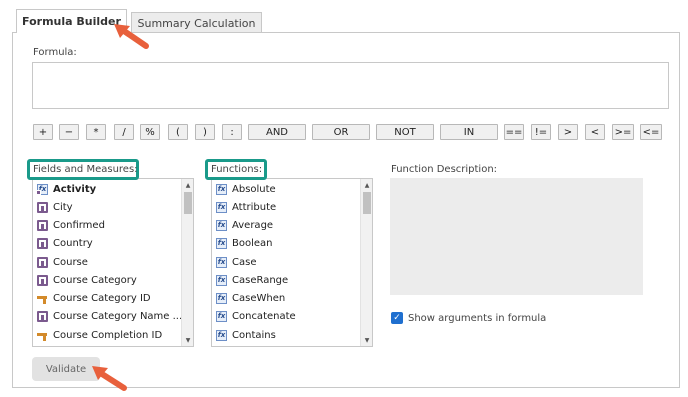 Image resolution: width=688 pixels, height=397 pixels. What do you see at coordinates (277, 132) in the screenshot?
I see `operator-and-button: AND` at bounding box center [277, 132].